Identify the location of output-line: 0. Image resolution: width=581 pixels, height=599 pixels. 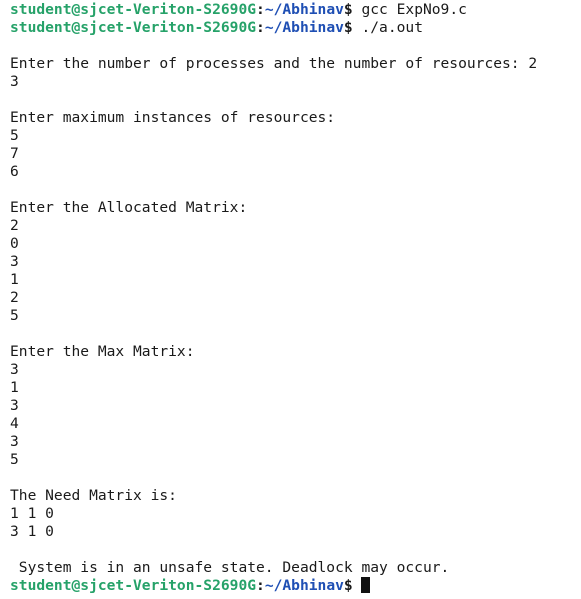
(295, 244).